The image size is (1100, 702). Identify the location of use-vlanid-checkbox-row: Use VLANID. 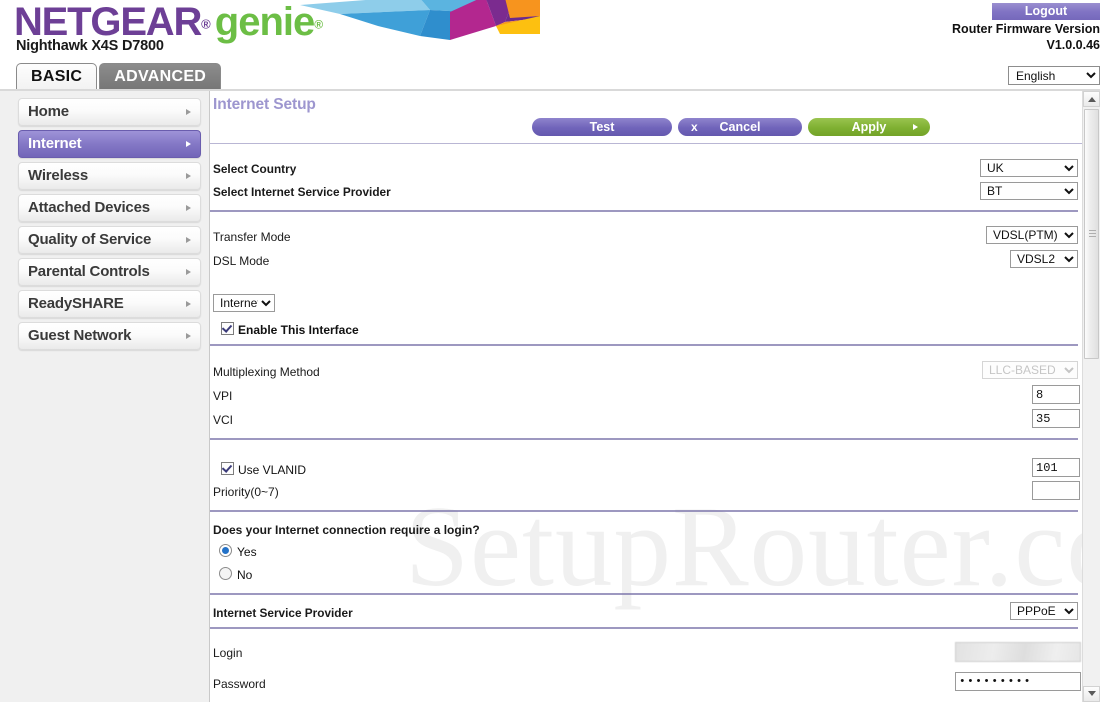
(263, 469).